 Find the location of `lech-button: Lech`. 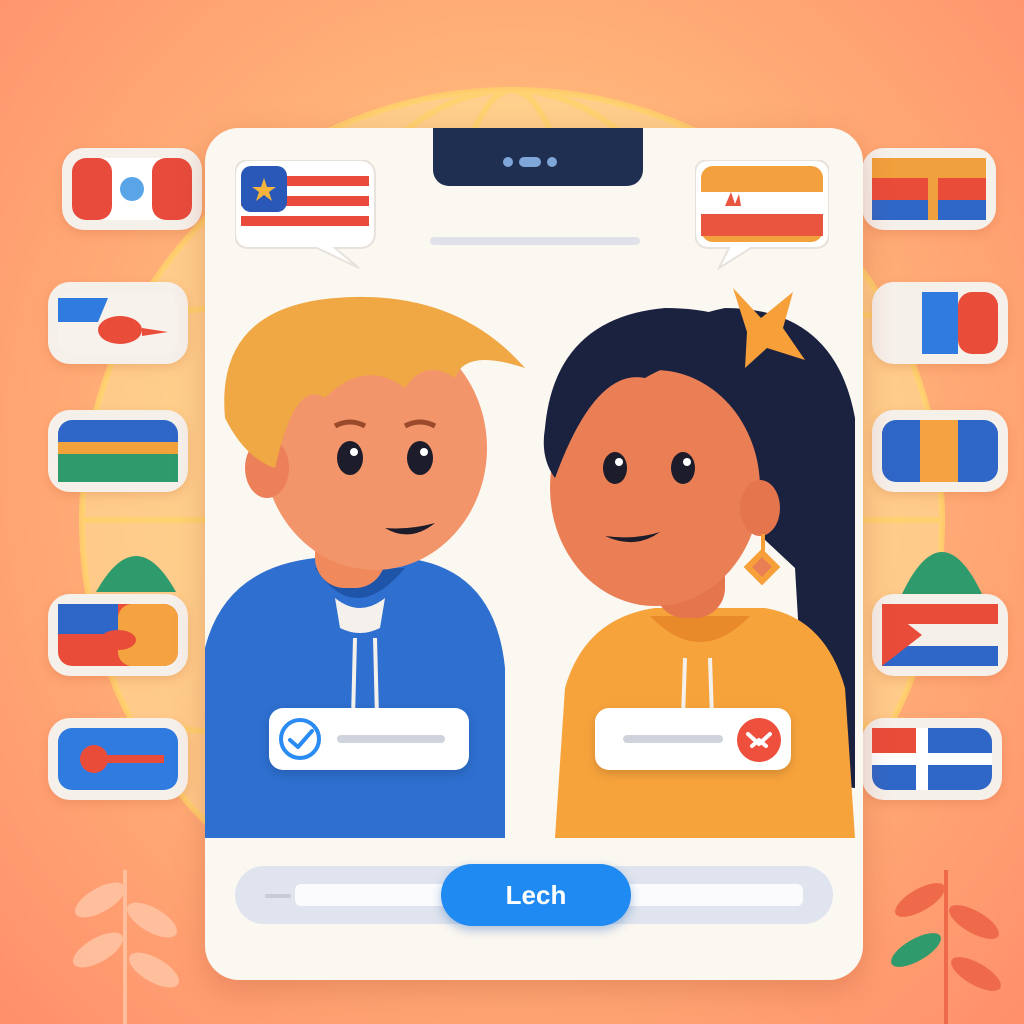

lech-button: Lech is located at coordinates (536, 895).